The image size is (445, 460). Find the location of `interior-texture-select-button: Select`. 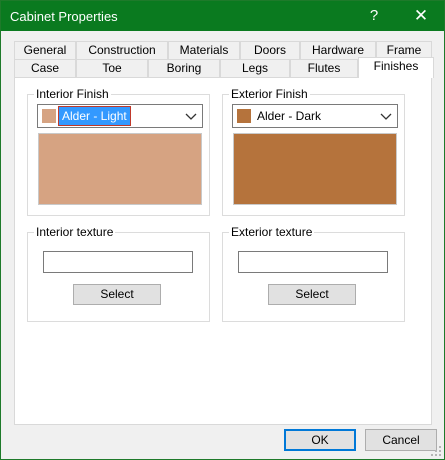

interior-texture-select-button: Select is located at coordinates (117, 294).